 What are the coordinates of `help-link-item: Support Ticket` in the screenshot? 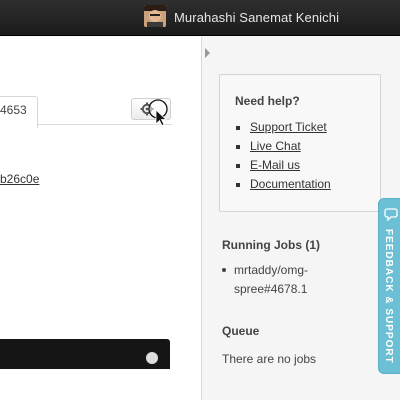 It's located at (283, 129).